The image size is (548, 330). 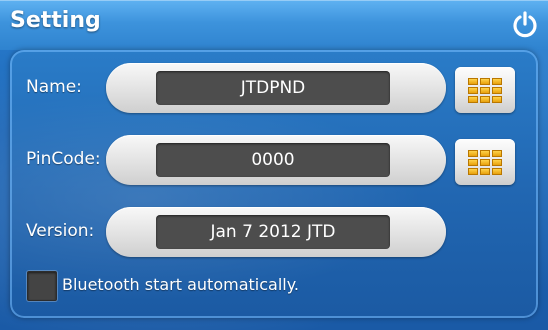 I want to click on page-title: Setting, so click(x=55, y=20).